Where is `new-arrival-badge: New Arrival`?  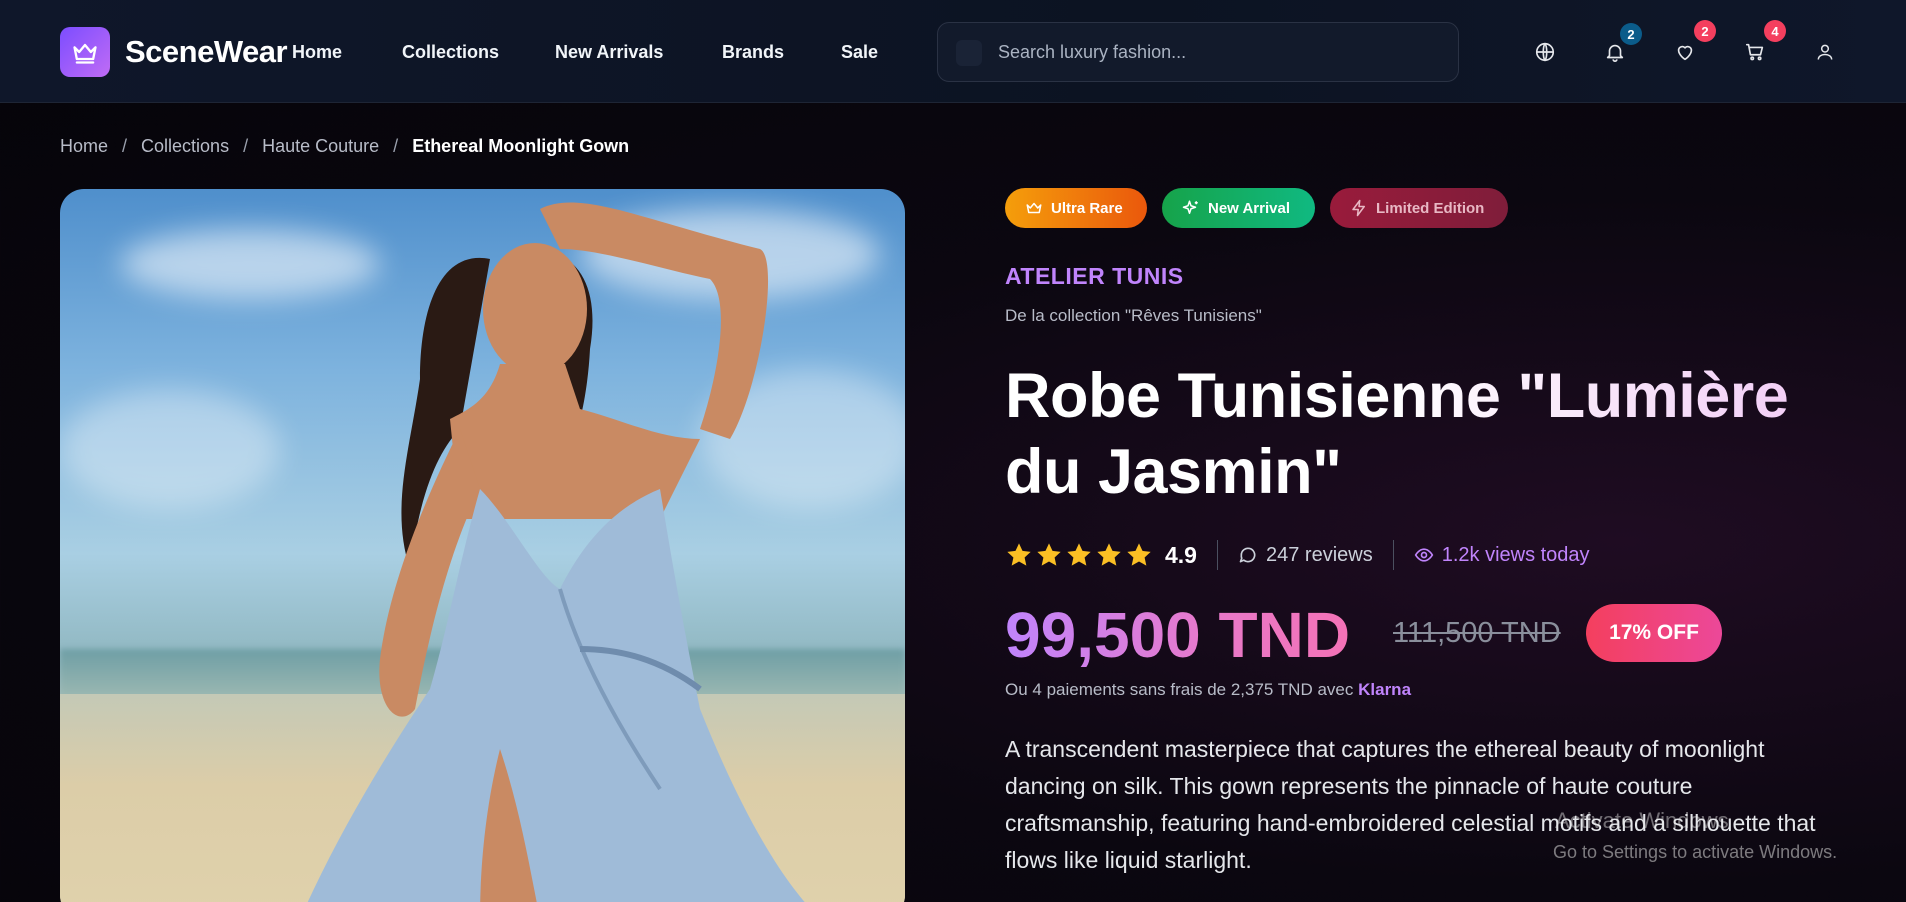
new-arrival-badge: New Arrival is located at coordinates (1238, 208).